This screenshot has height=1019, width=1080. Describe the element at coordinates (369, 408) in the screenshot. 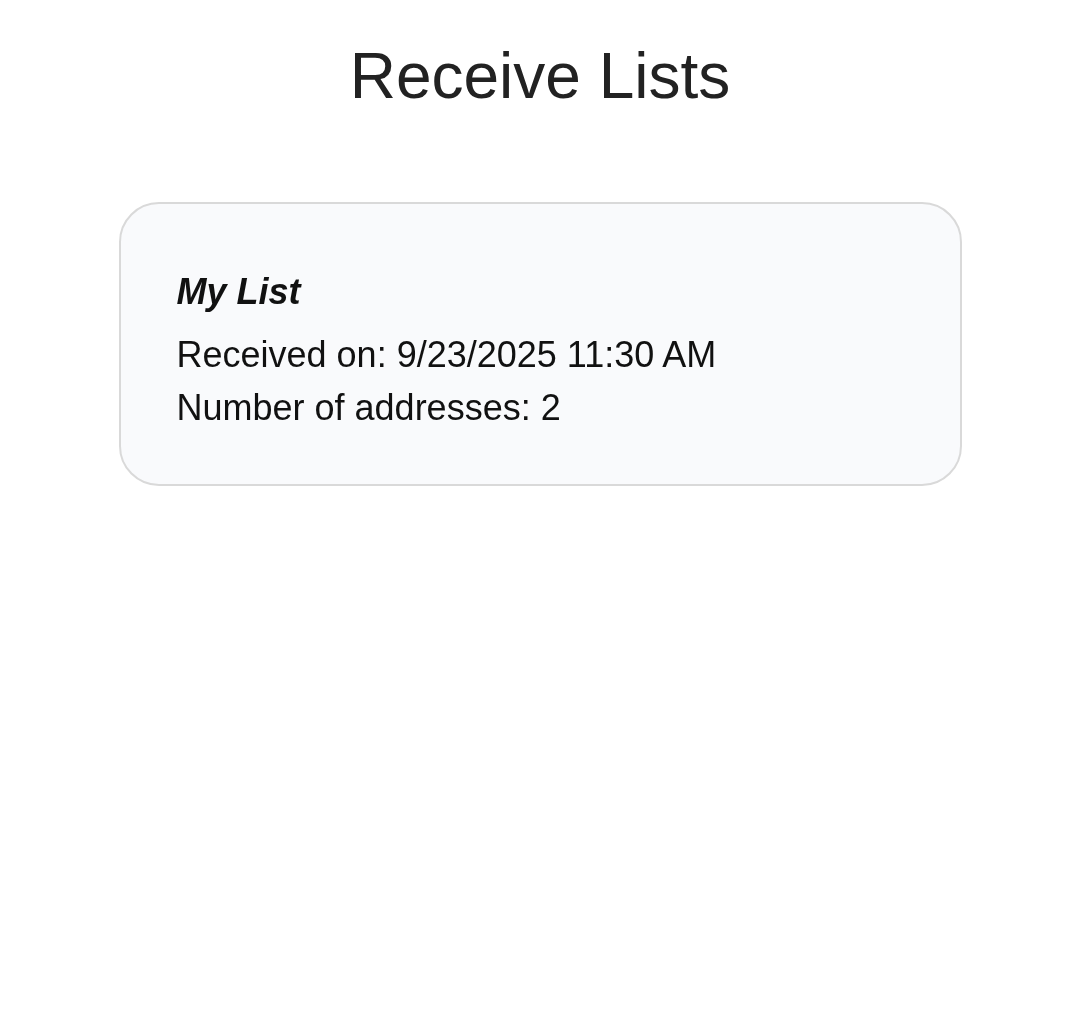

I see `address-count: Number of addresses: 2` at that location.